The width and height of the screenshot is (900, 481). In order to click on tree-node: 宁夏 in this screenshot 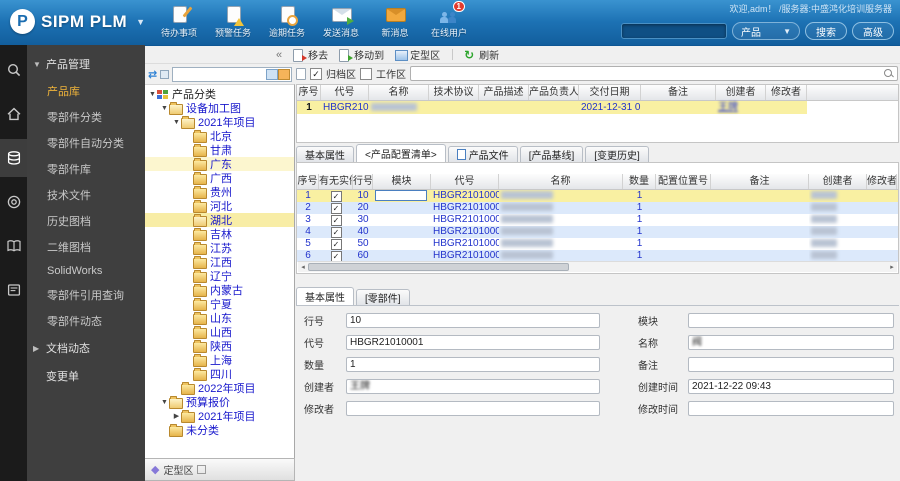, I will do `click(219, 304)`.